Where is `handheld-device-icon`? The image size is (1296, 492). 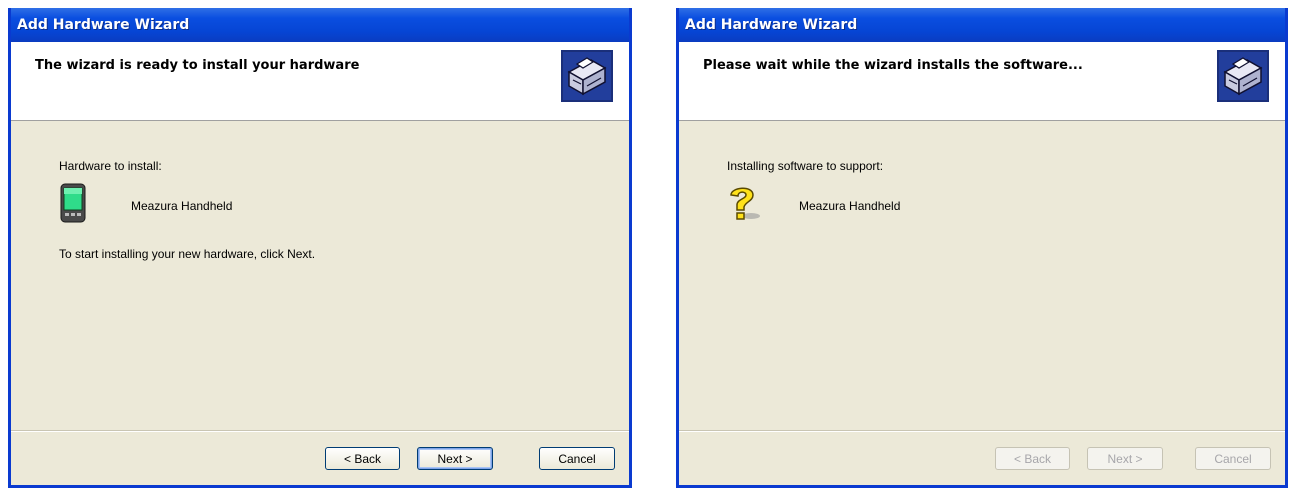 handheld-device-icon is located at coordinates (73, 203).